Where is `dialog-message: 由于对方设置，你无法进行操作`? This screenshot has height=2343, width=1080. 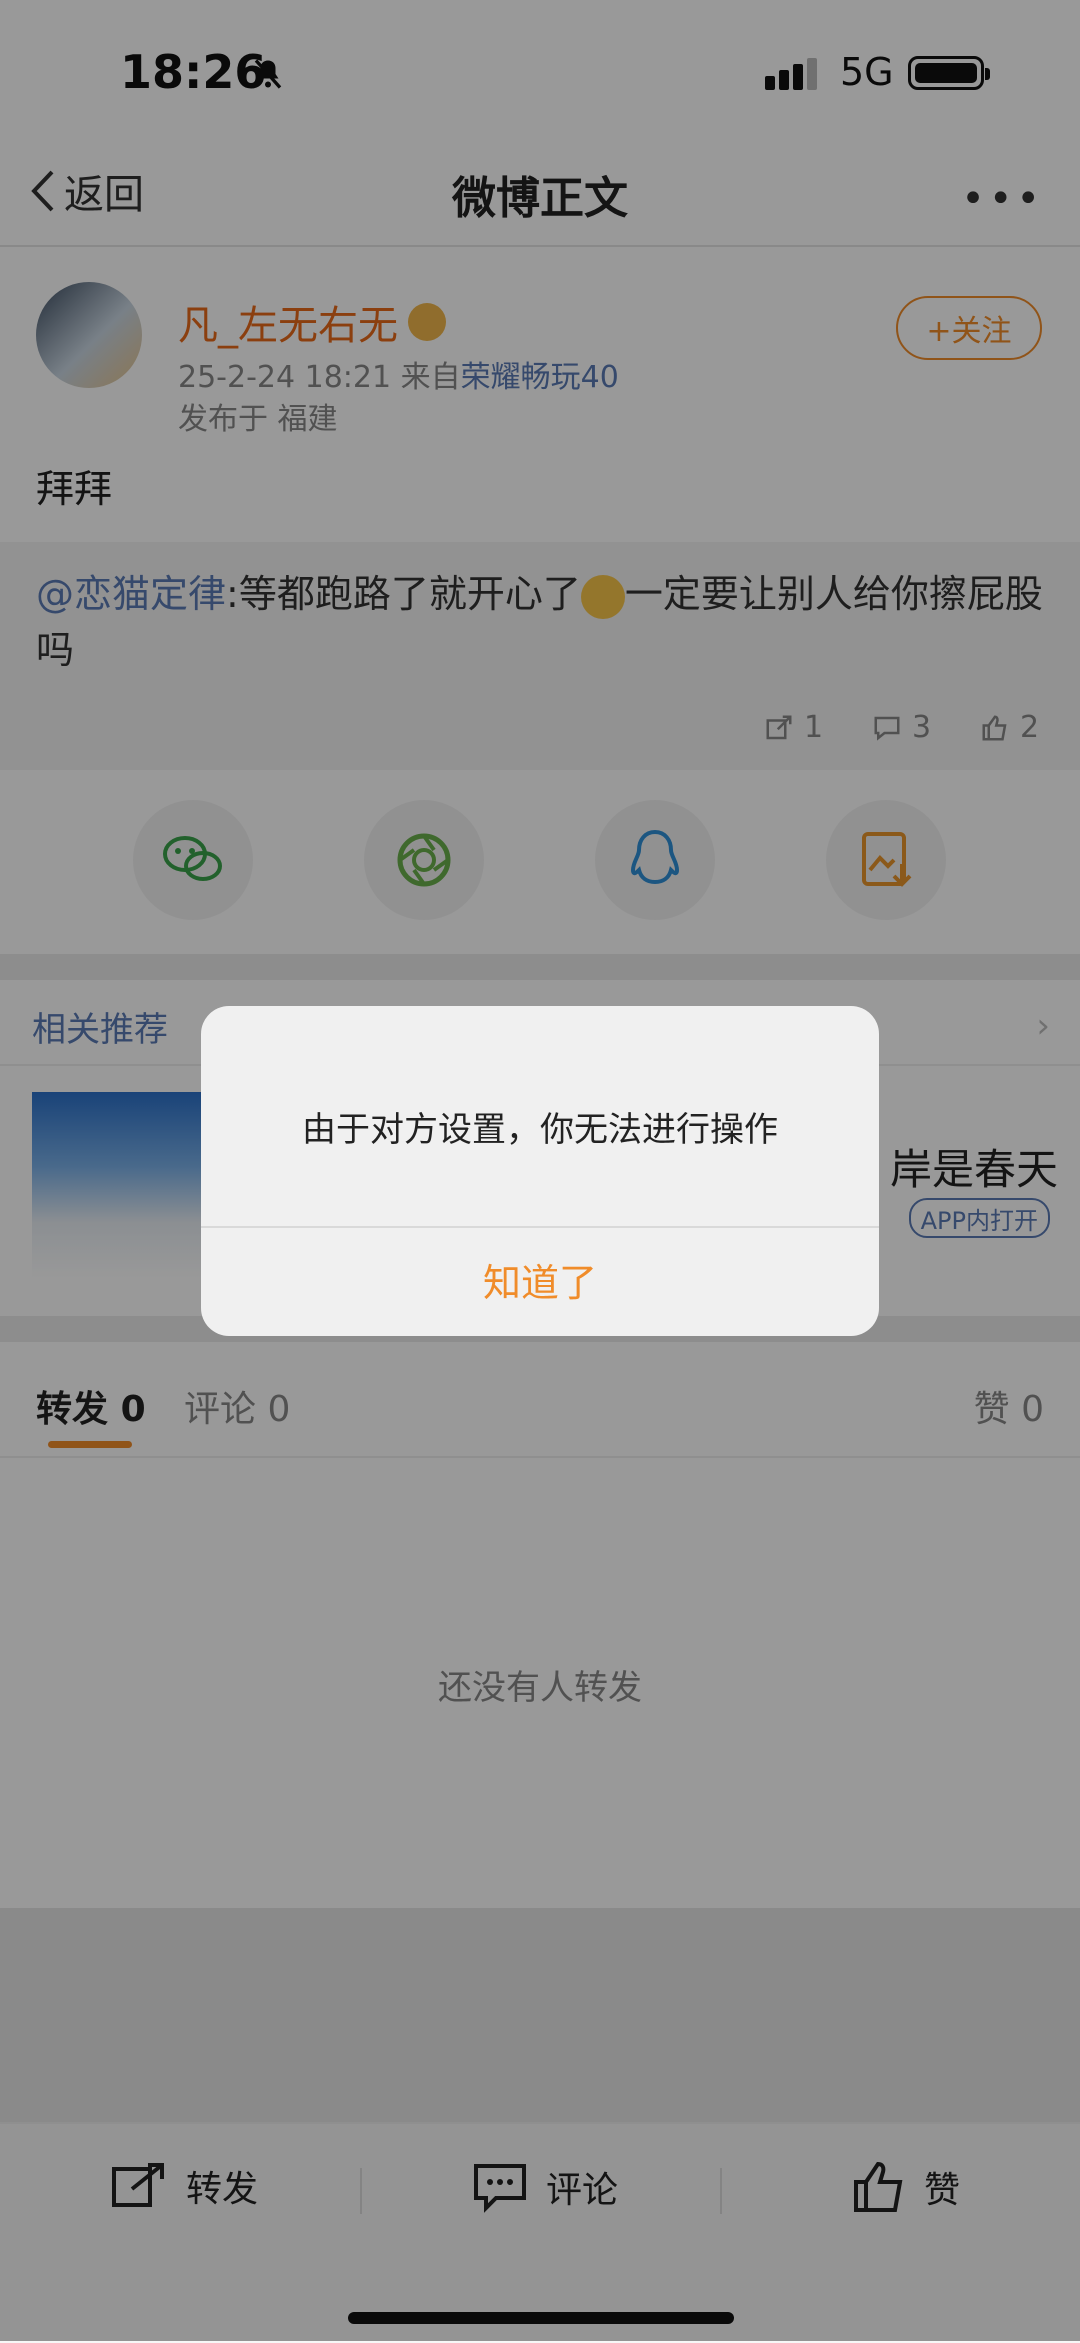 dialog-message: 由于对方设置，你无法进行操作 is located at coordinates (540, 1130).